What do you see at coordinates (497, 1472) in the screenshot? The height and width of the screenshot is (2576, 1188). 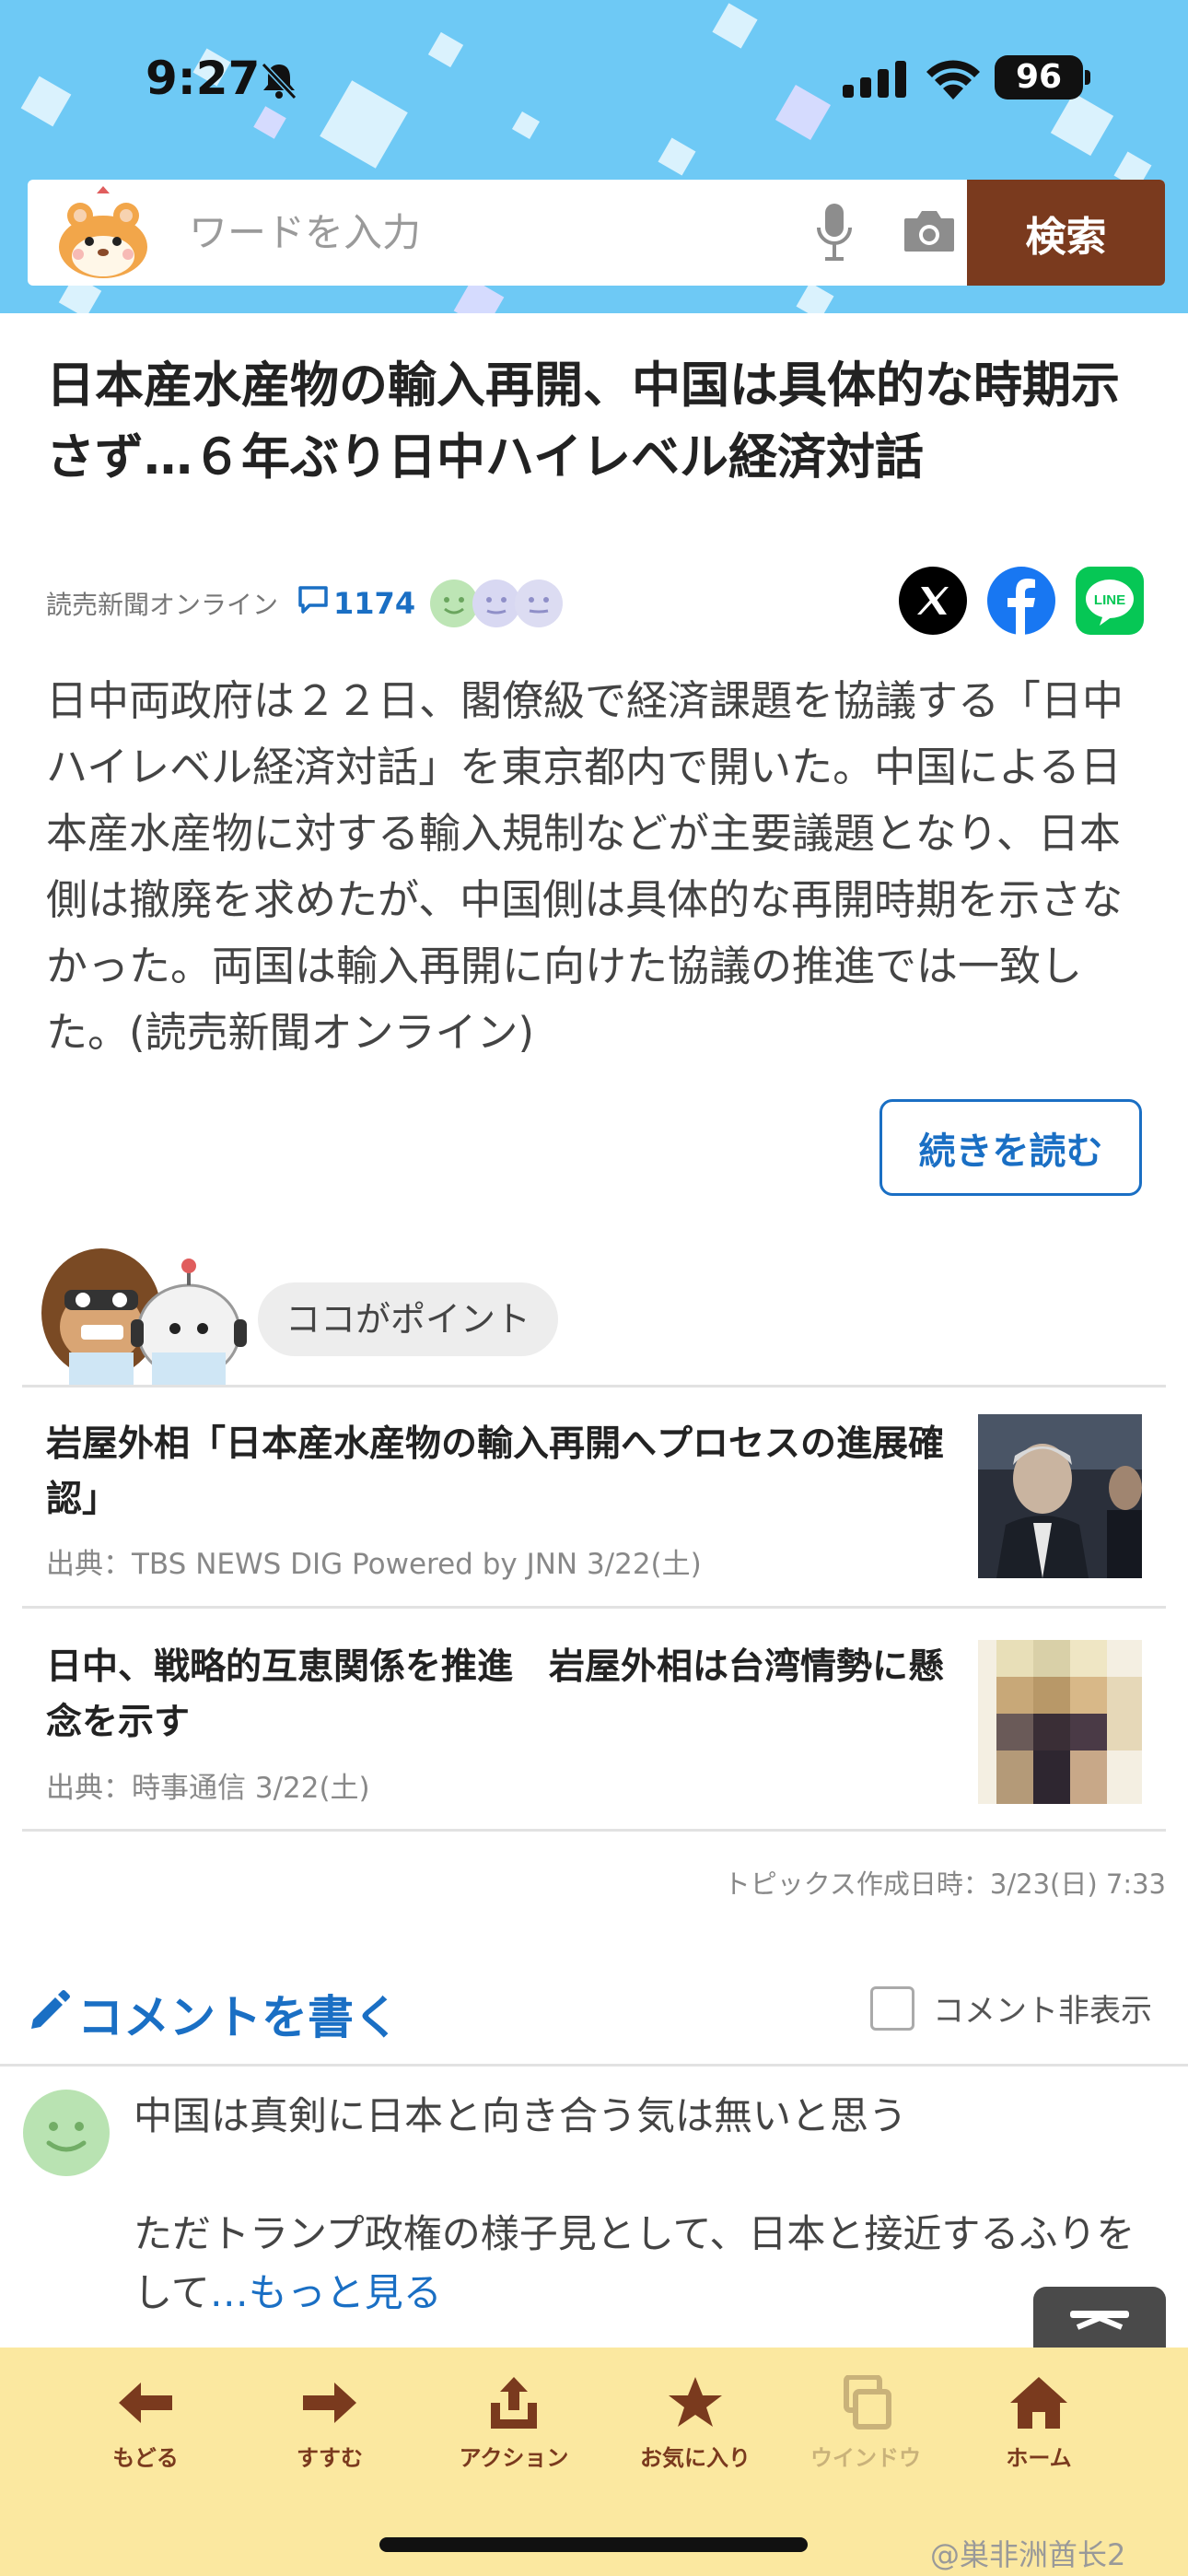 I see `related-article-title: 岩屋外相「日本産水産物の輸入再開へプロセスの進展確認」` at bounding box center [497, 1472].